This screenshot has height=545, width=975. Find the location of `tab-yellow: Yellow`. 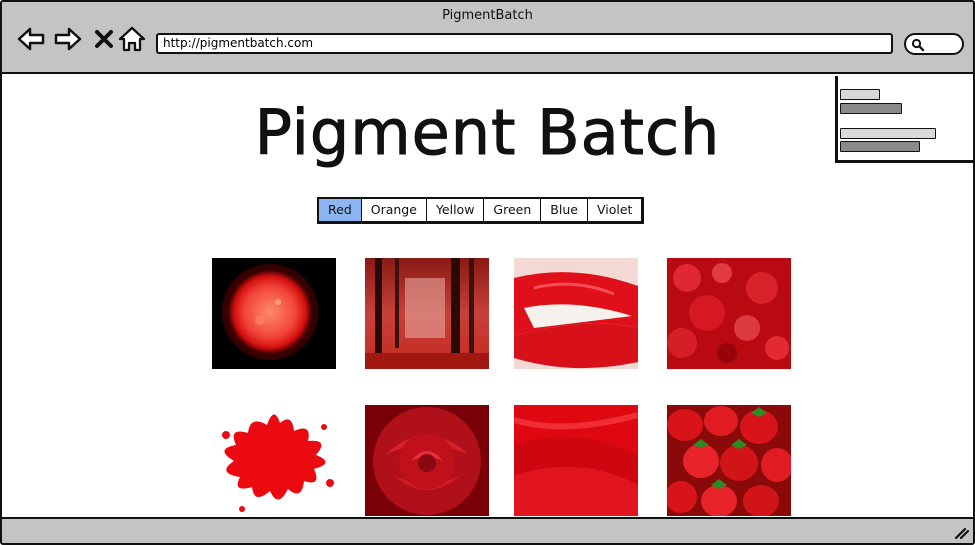

tab-yellow: Yellow is located at coordinates (456, 210).